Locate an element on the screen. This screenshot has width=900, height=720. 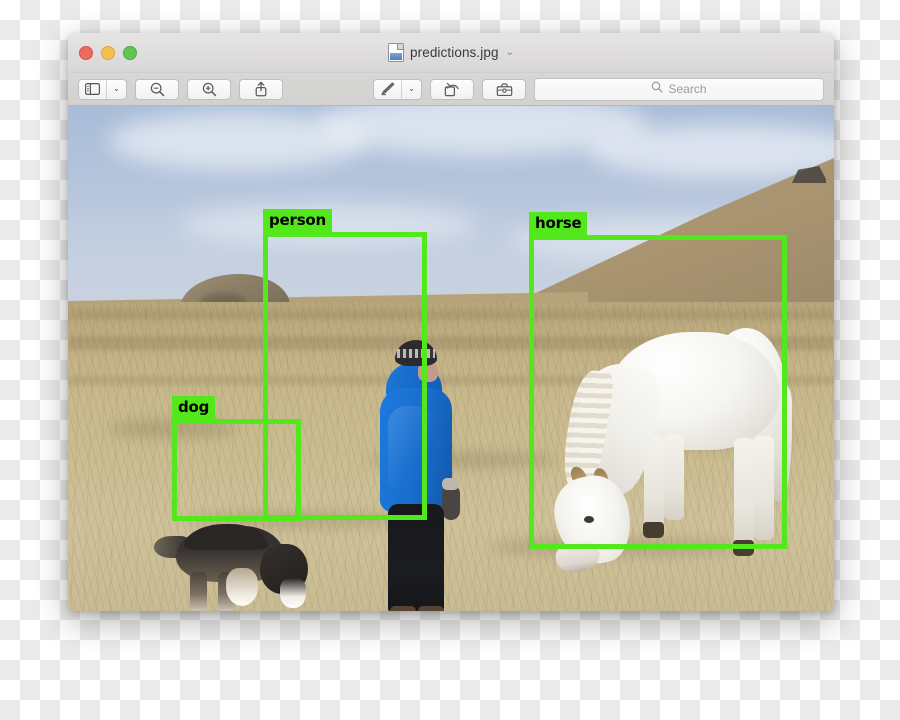
share-icon is located at coordinates (261, 89).